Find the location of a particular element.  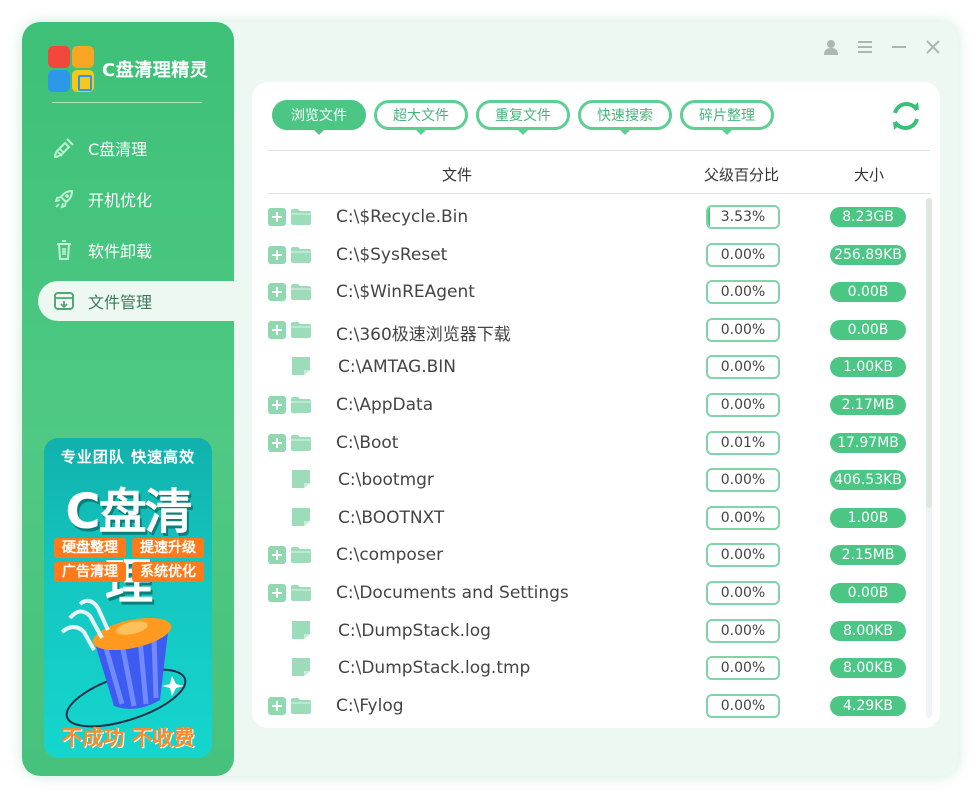

nav-item-startup: 开机优化 is located at coordinates (136, 199).